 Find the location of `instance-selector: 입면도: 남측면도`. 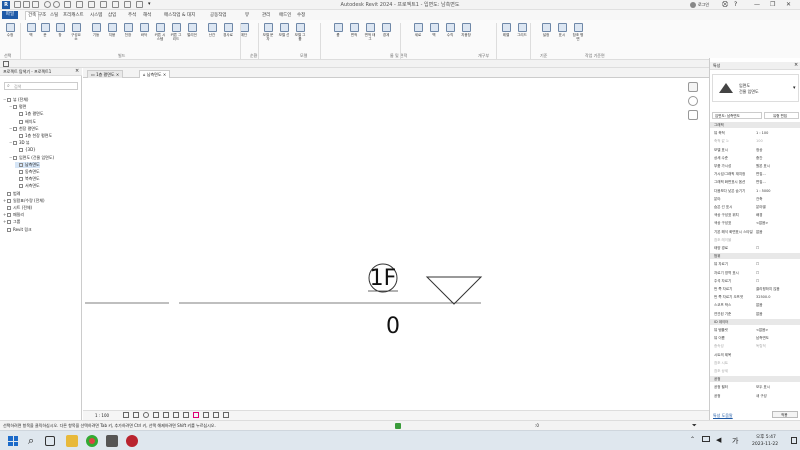

instance-selector: 입면도: 남측면도 is located at coordinates (737, 115).